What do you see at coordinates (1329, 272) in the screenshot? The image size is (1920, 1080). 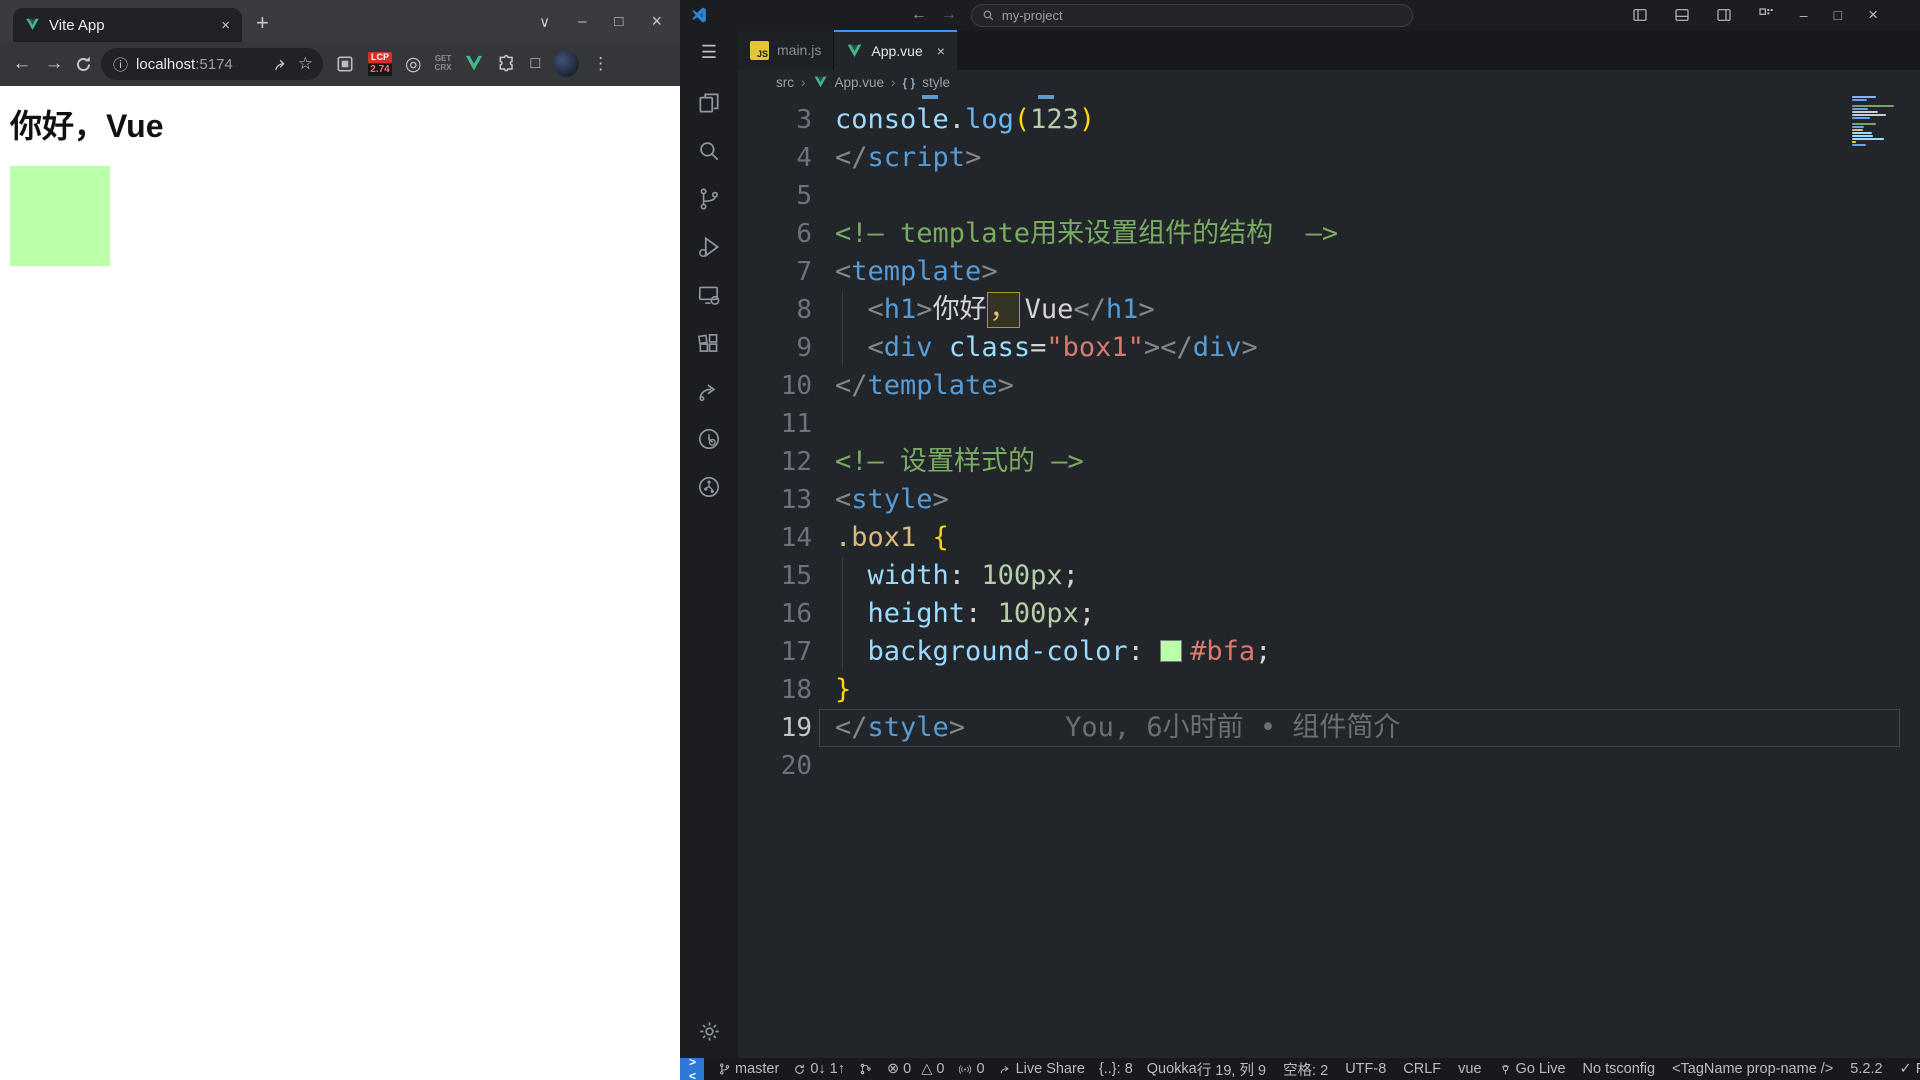 I see `code-line-7: 7 <template>` at bounding box center [1329, 272].